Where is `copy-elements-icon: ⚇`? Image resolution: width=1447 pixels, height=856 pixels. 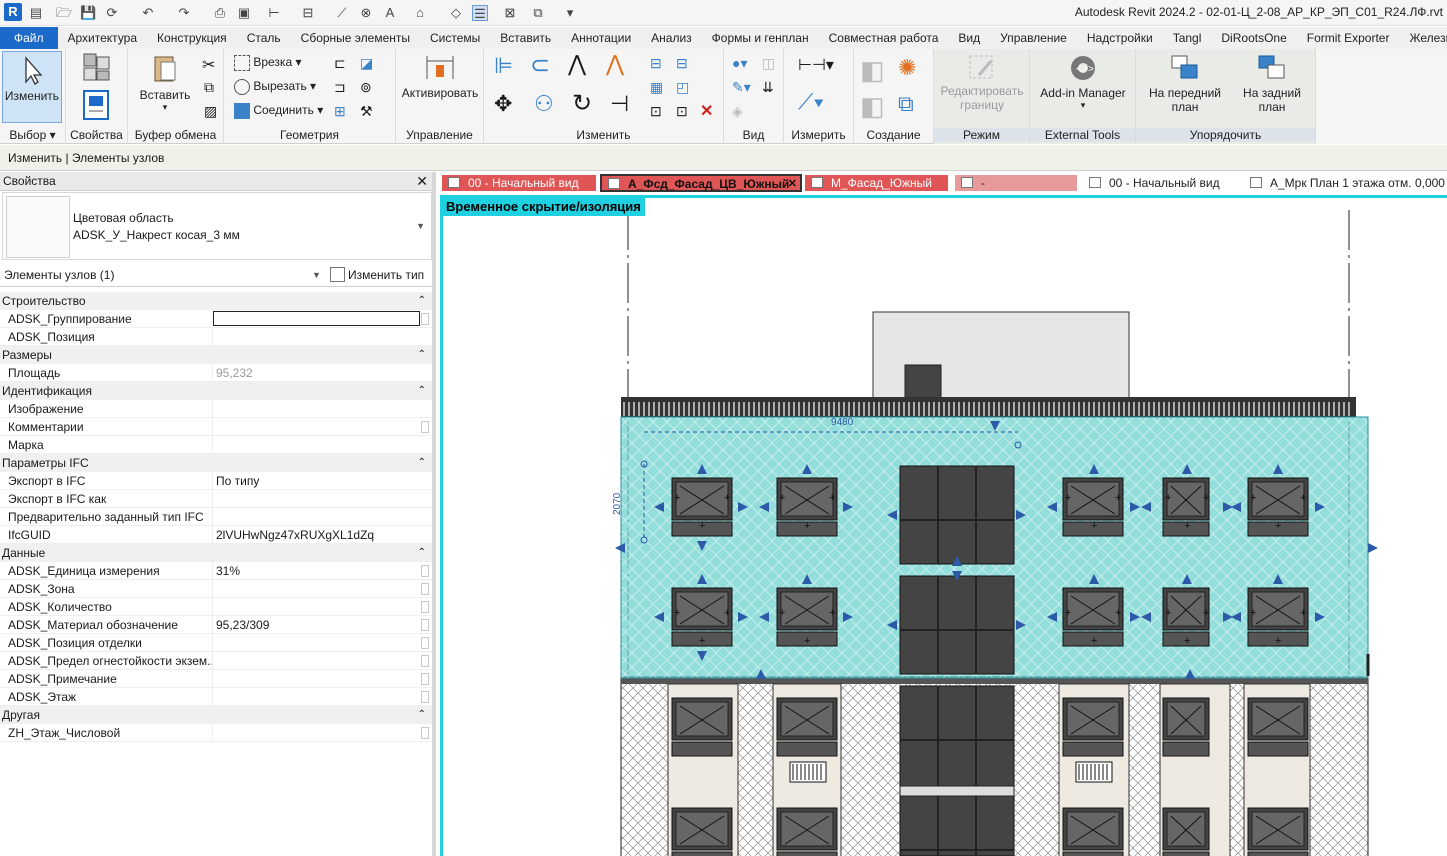
copy-elements-icon: ⚇ is located at coordinates (544, 104).